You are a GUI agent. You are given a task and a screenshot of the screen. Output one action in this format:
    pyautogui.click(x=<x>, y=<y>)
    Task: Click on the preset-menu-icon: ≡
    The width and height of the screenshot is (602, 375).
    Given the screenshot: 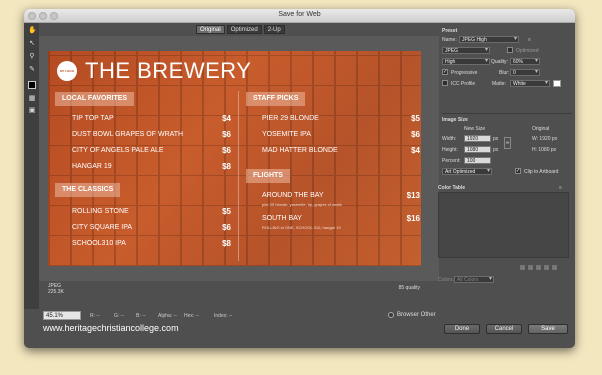 What is the action you would take?
    pyautogui.click(x=529, y=40)
    